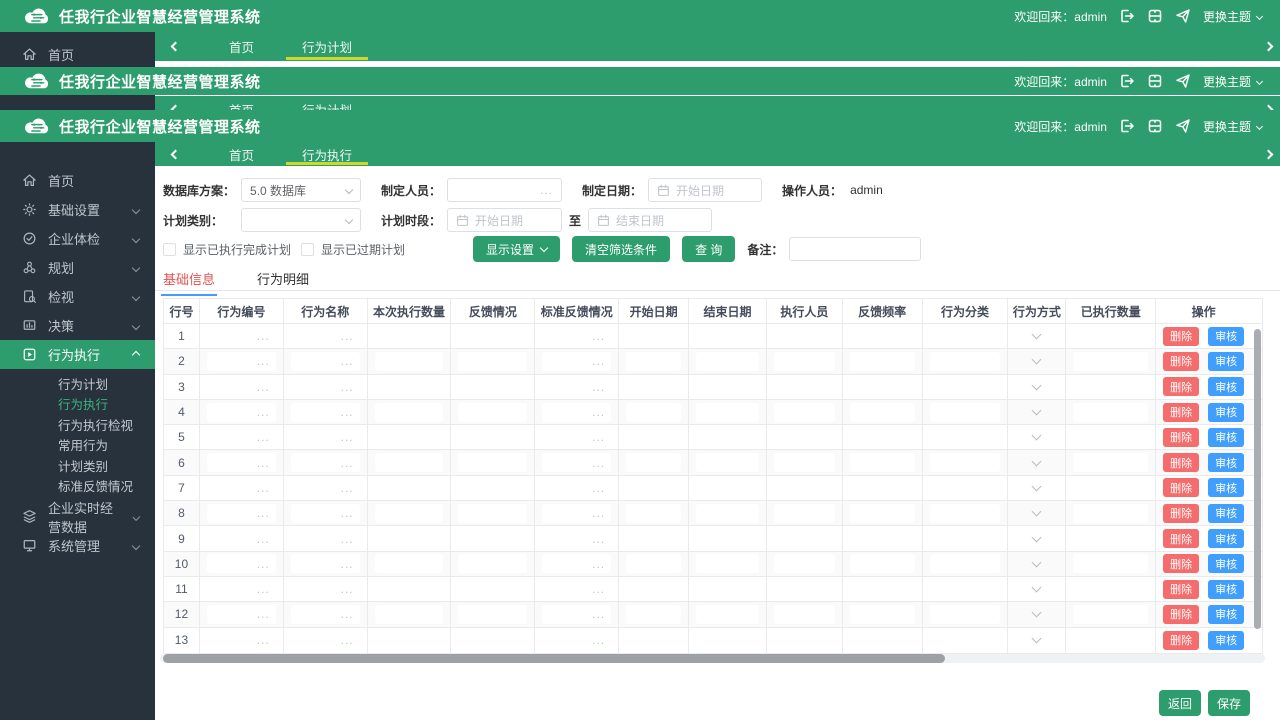  I want to click on sidebar-item-behavior-exec: 行为执行, so click(77, 354).